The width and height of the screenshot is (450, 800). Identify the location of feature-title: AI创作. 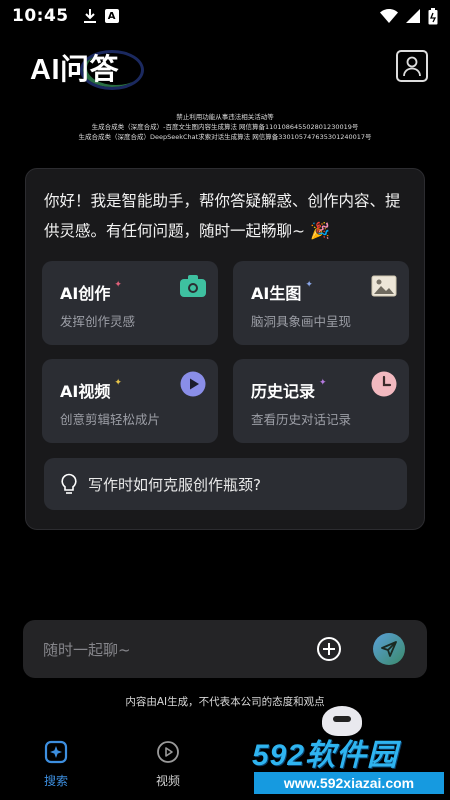
(85, 293).